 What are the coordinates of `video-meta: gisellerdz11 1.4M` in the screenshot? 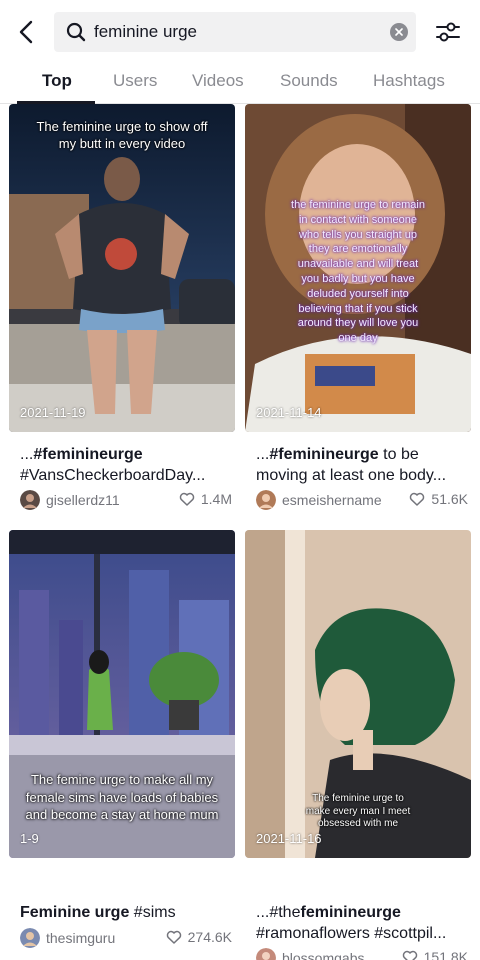 It's located at (126, 501).